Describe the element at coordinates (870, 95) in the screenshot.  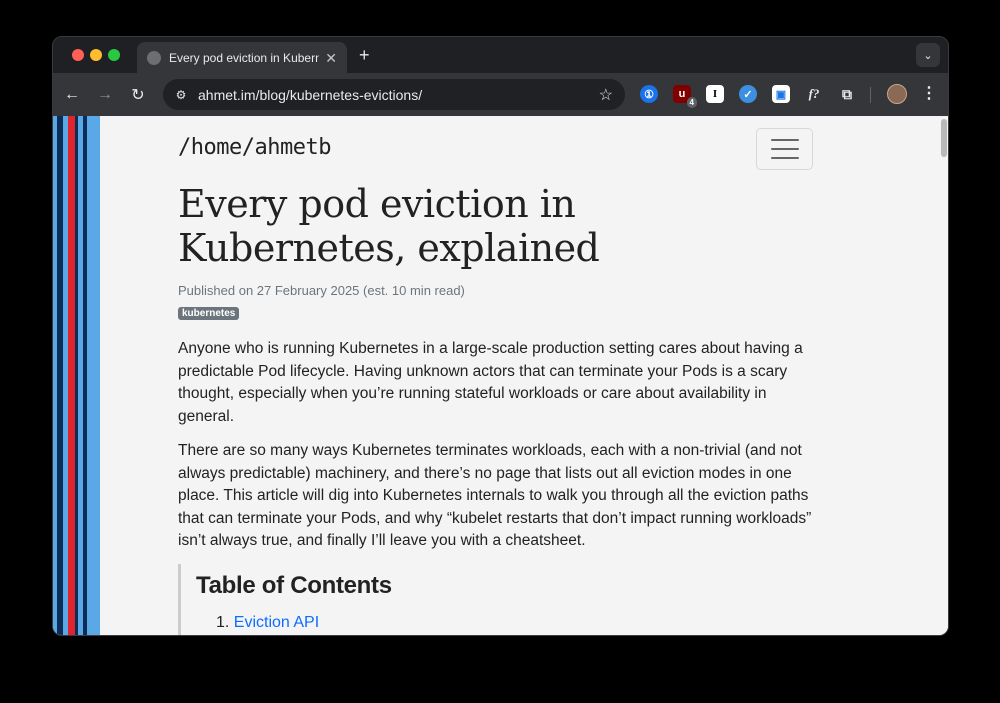
I see `toolbar-divider` at that location.